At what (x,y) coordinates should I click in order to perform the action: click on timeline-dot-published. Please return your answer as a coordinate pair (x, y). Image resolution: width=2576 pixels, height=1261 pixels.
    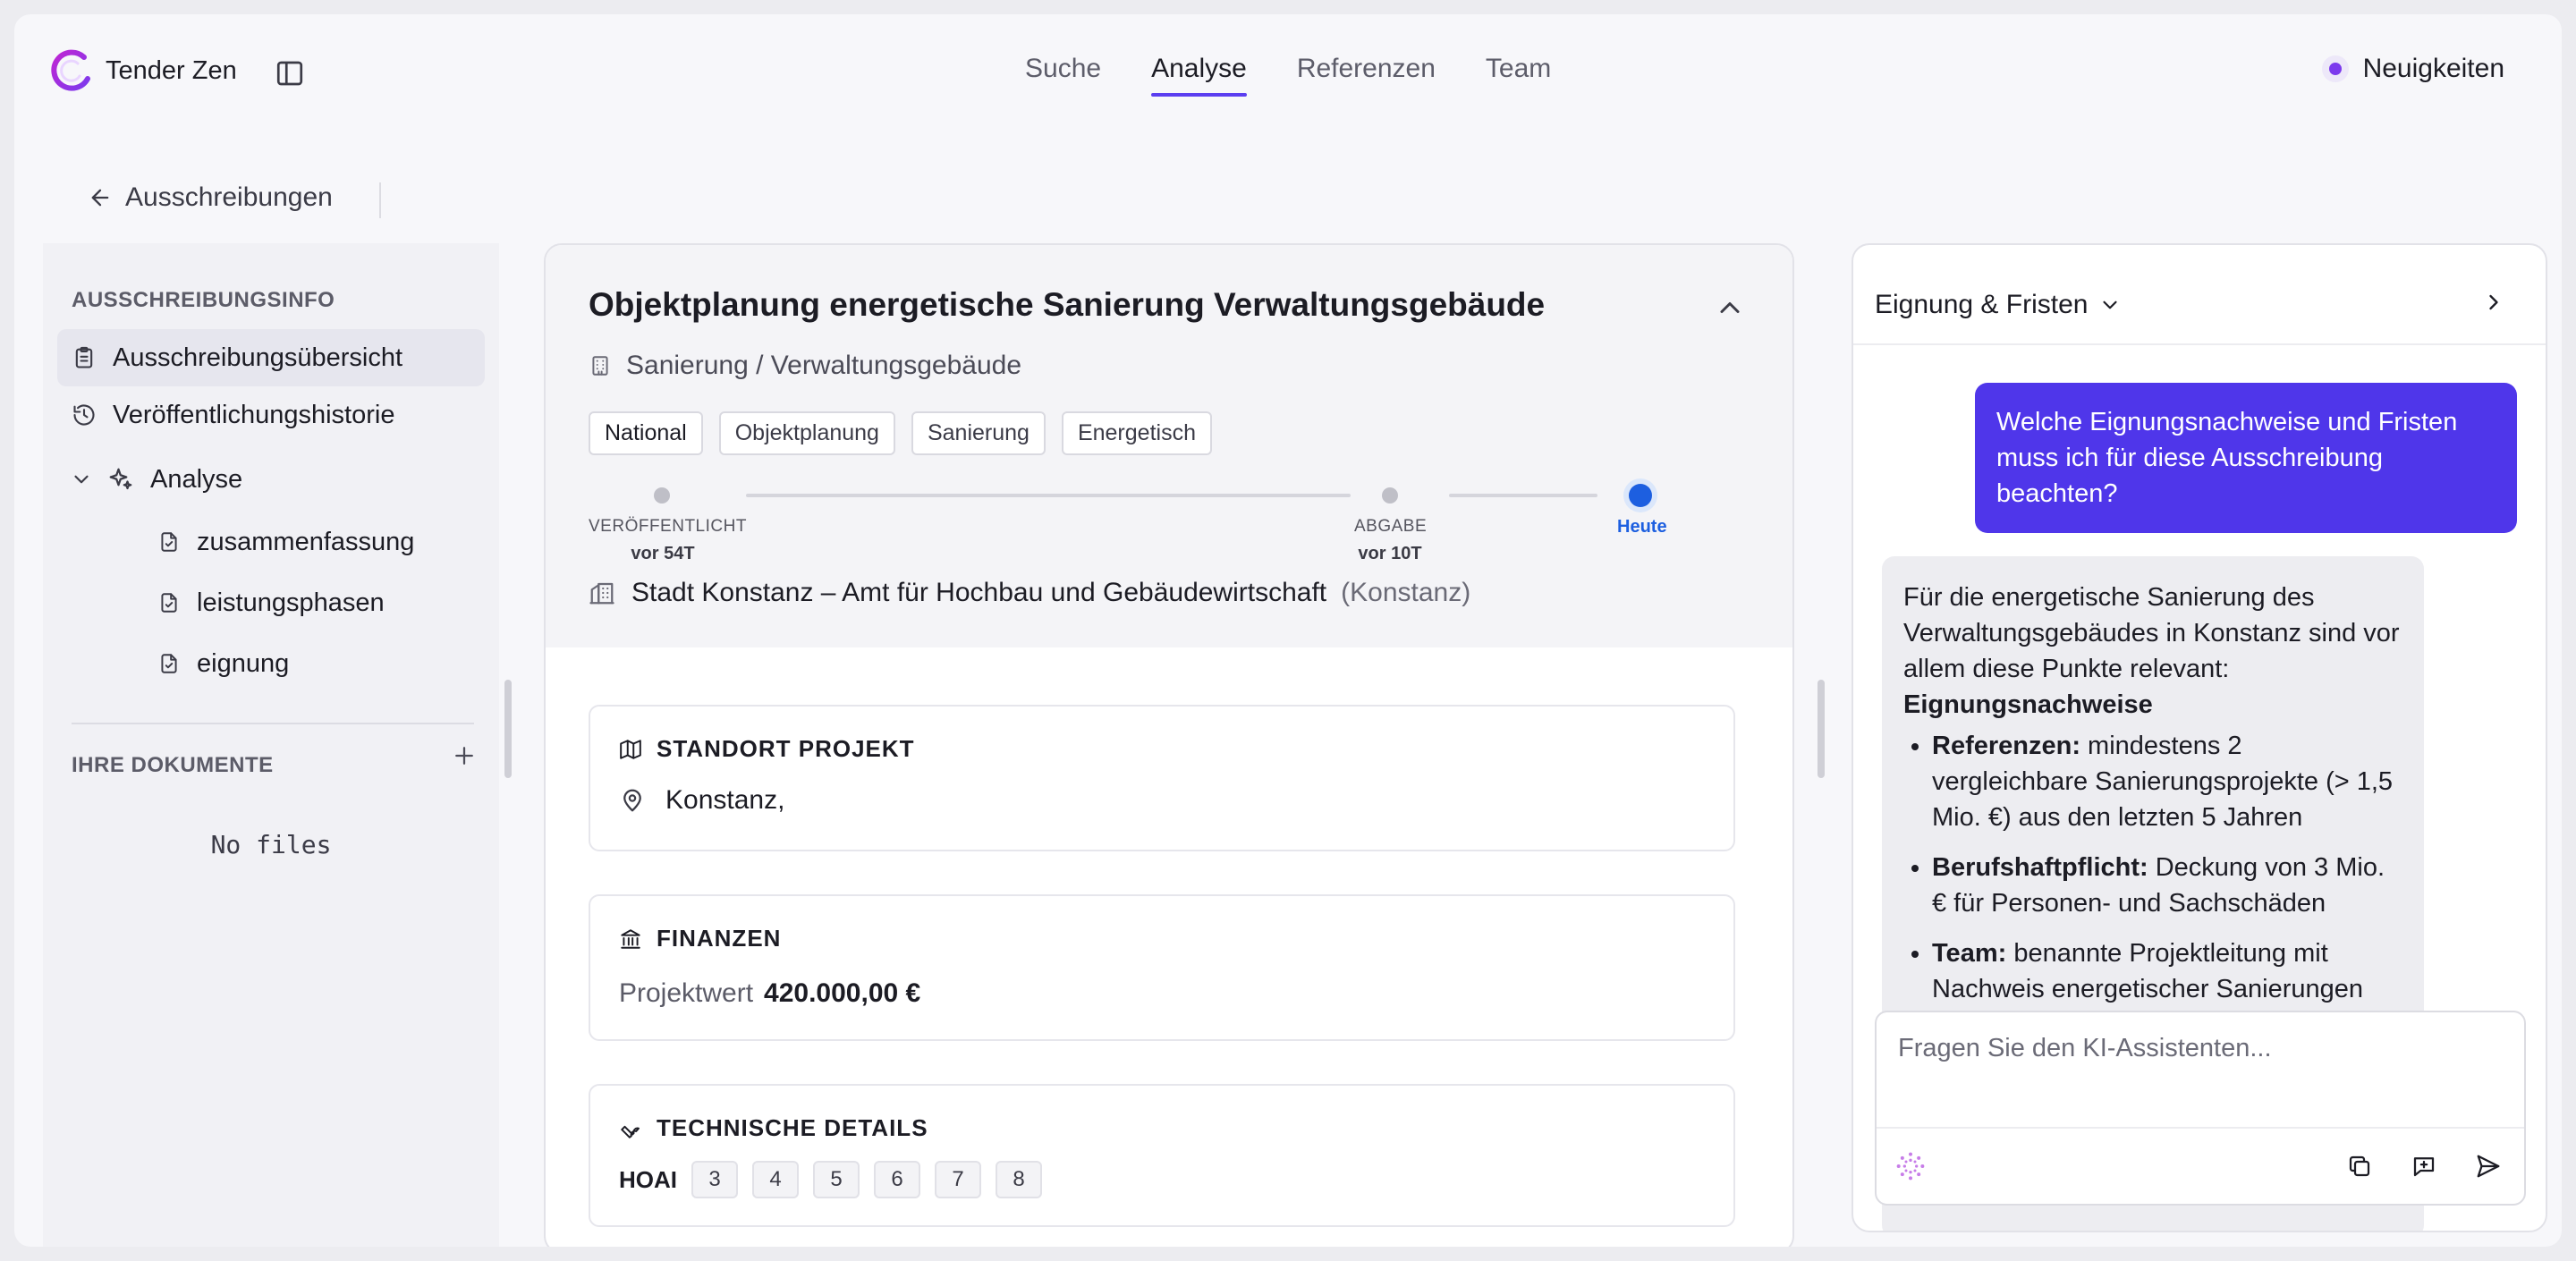
    Looking at the image, I should click on (662, 496).